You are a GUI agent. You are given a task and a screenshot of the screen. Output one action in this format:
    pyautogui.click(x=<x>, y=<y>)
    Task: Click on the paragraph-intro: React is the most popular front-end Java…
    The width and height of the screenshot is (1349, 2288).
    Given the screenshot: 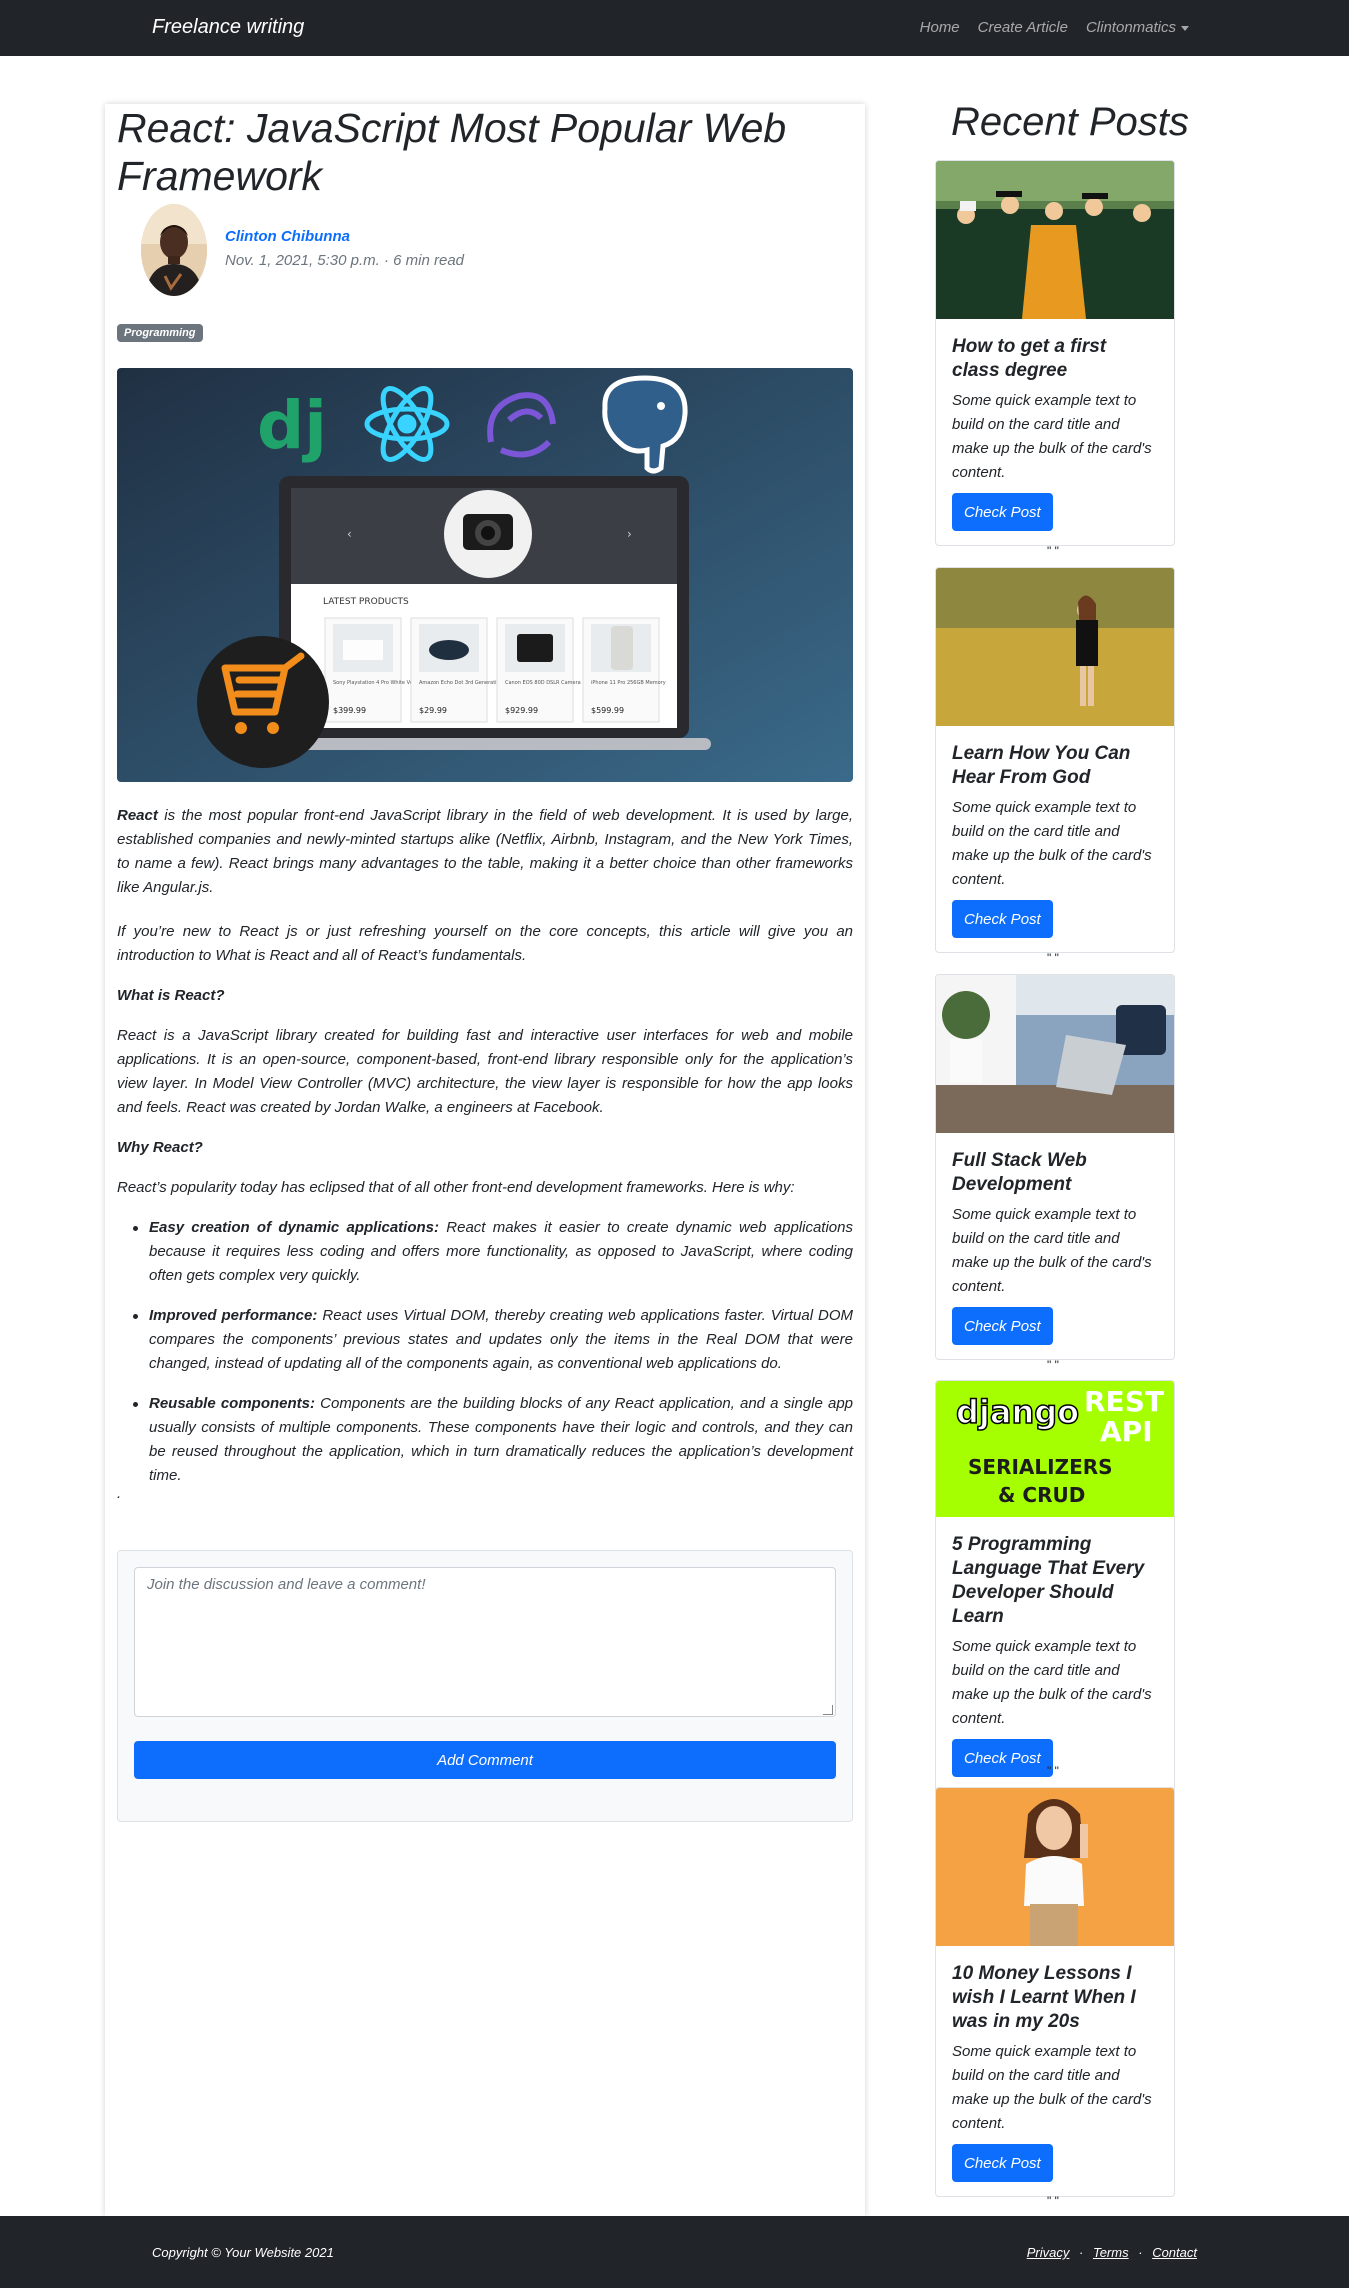 What is the action you would take?
    pyautogui.click(x=485, y=852)
    